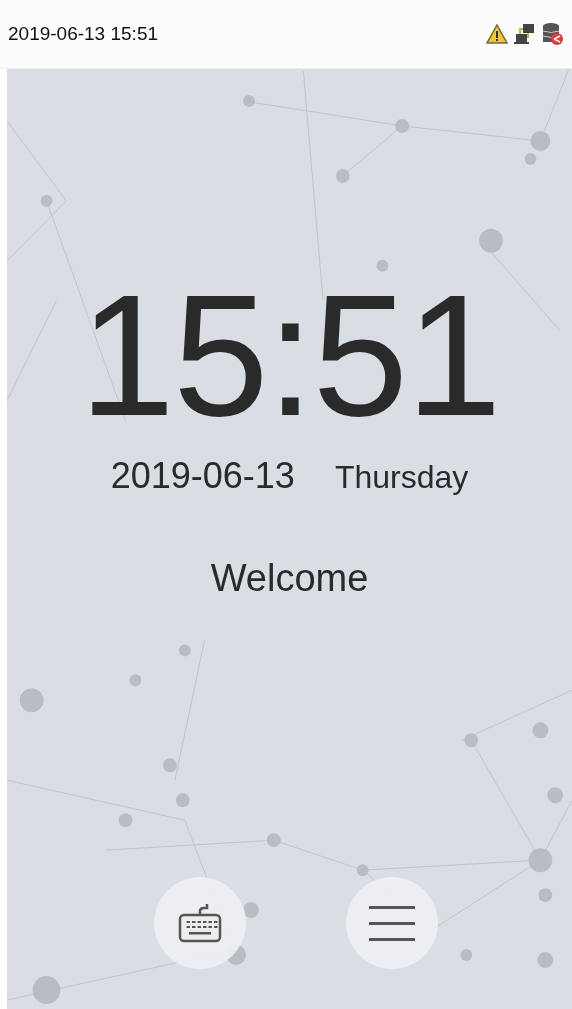 The width and height of the screenshot is (572, 1009). I want to click on status-datetime: 2019-06-13 15:51, so click(83, 34).